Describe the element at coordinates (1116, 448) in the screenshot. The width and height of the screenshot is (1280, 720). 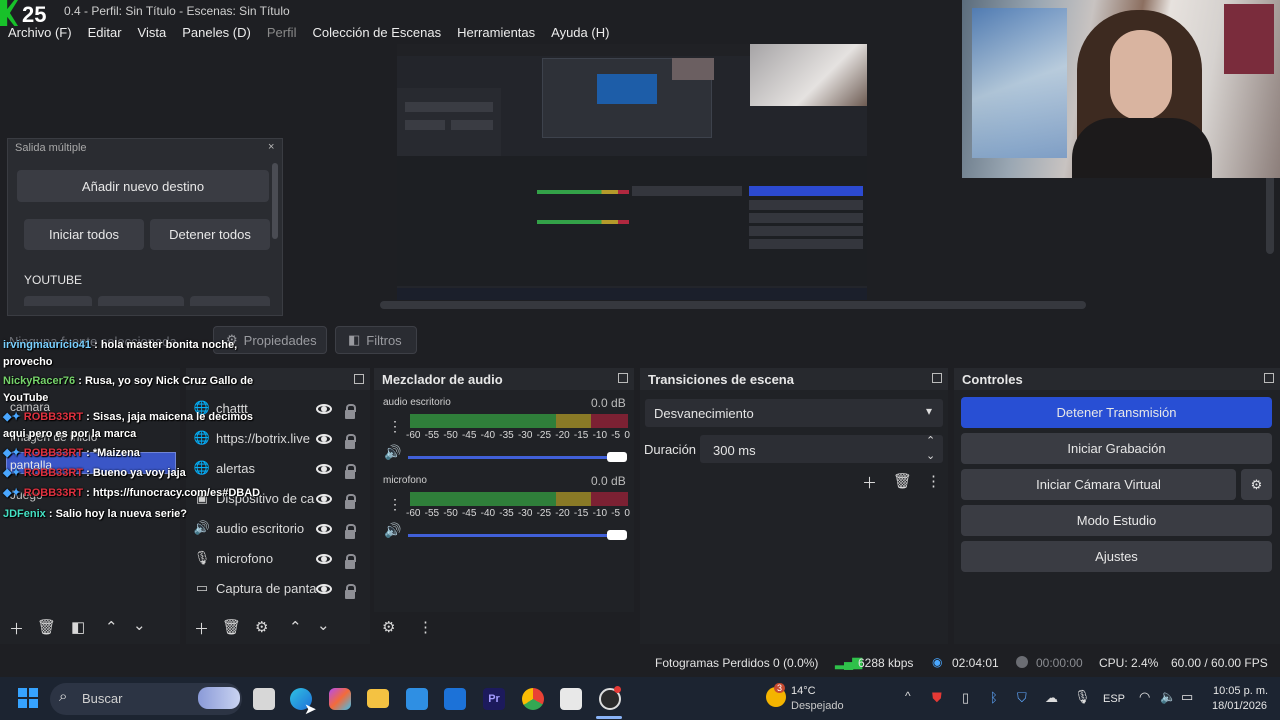
I see `start-recording-button: Iniciar Grabación` at that location.